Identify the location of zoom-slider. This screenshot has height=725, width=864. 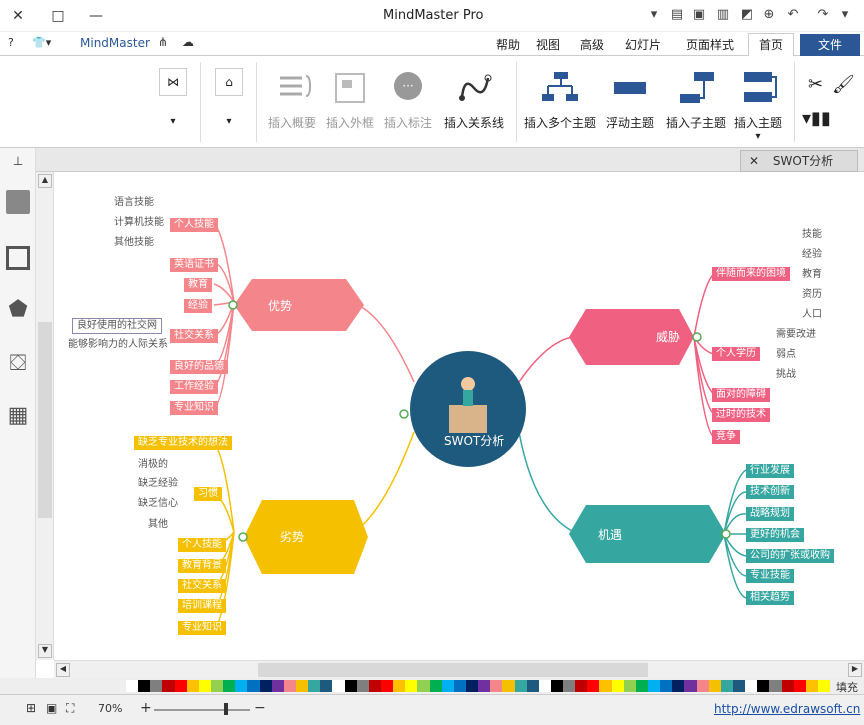
(202, 710).